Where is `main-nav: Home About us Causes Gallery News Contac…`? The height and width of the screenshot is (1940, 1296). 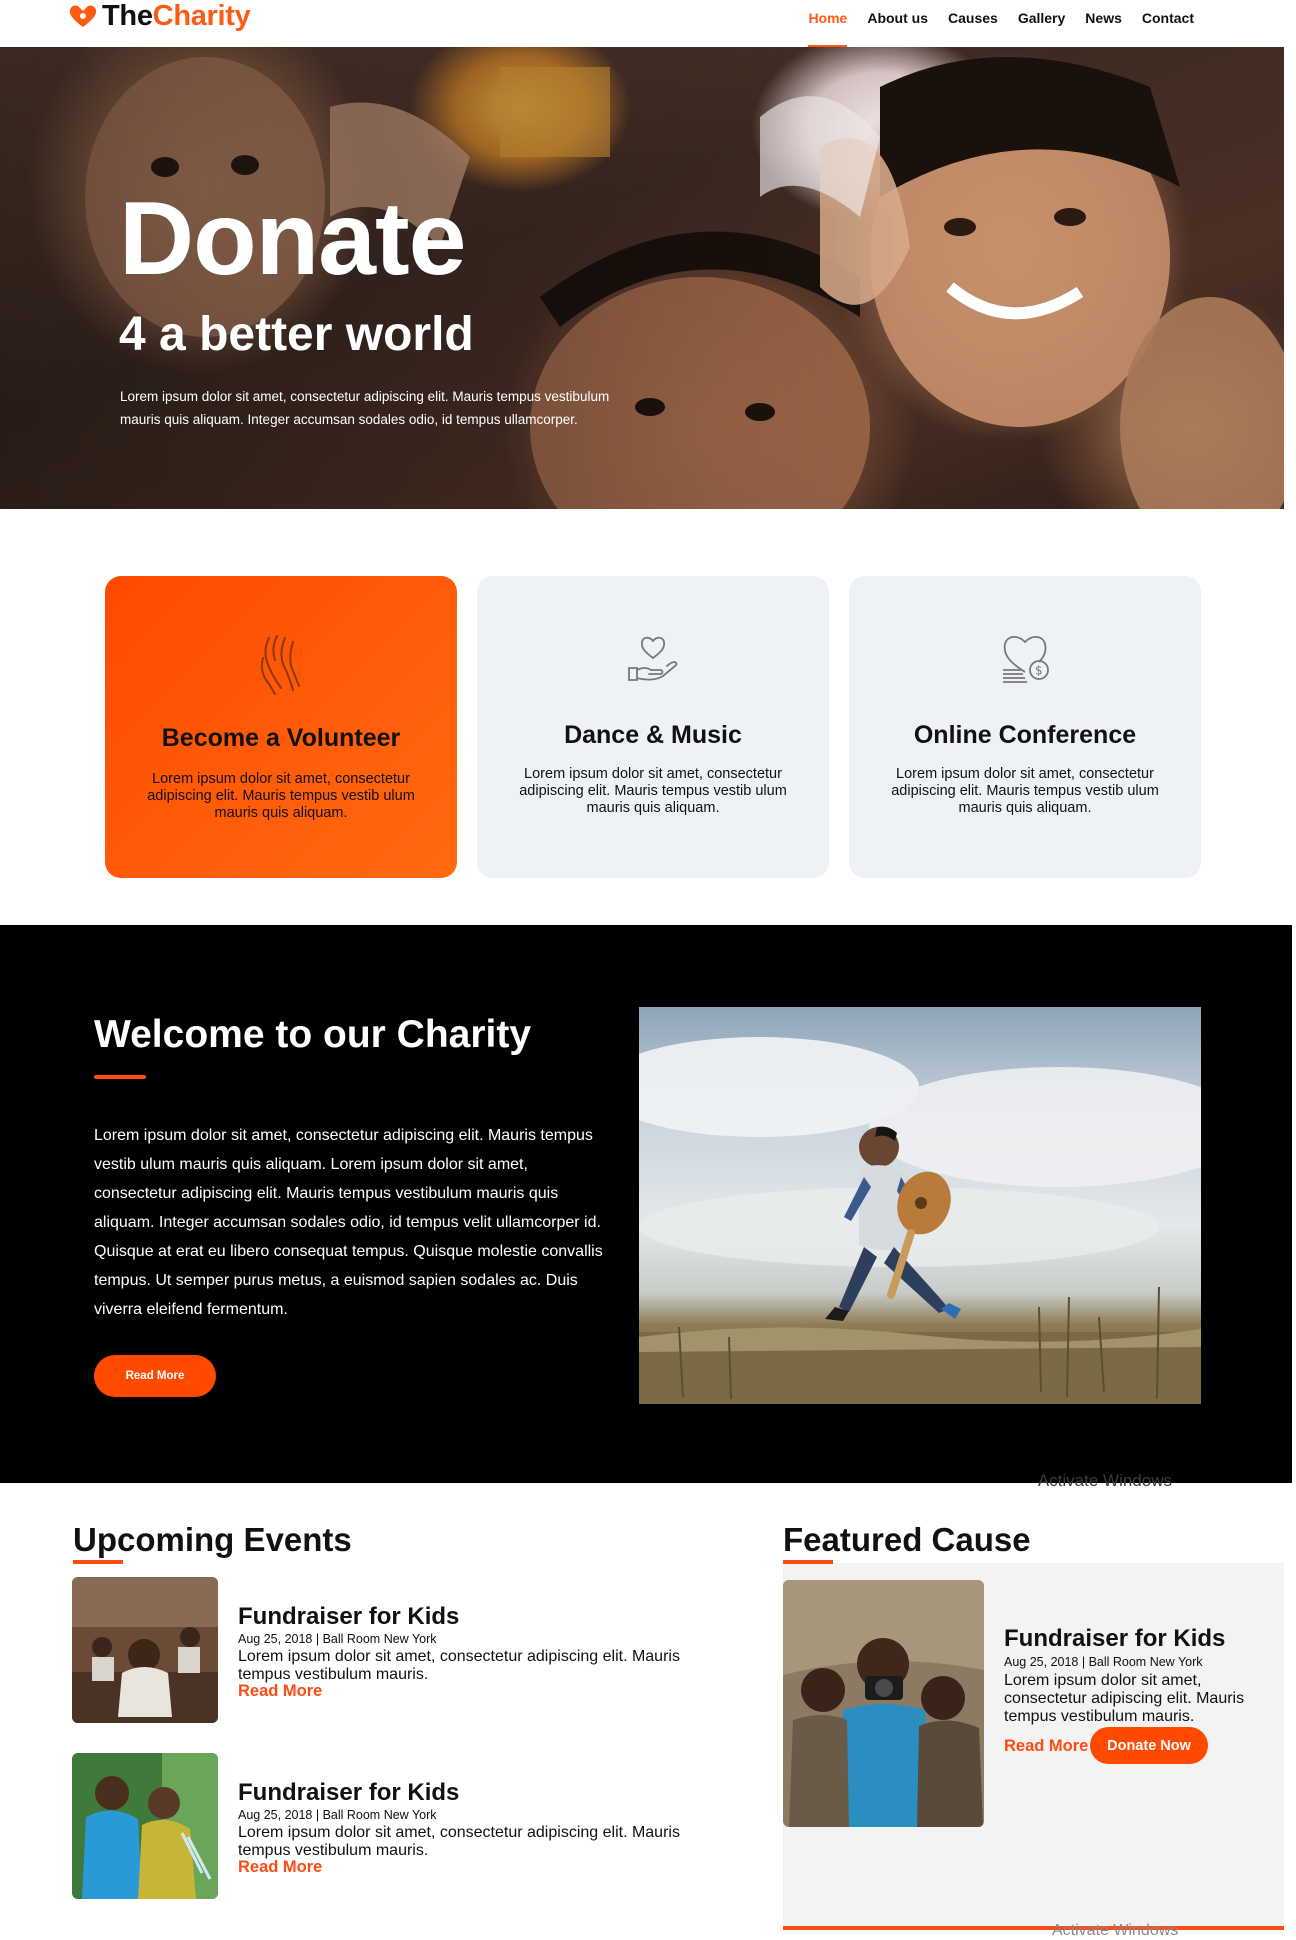
main-nav: Home About us Causes Gallery News Contac… is located at coordinates (1001, 23).